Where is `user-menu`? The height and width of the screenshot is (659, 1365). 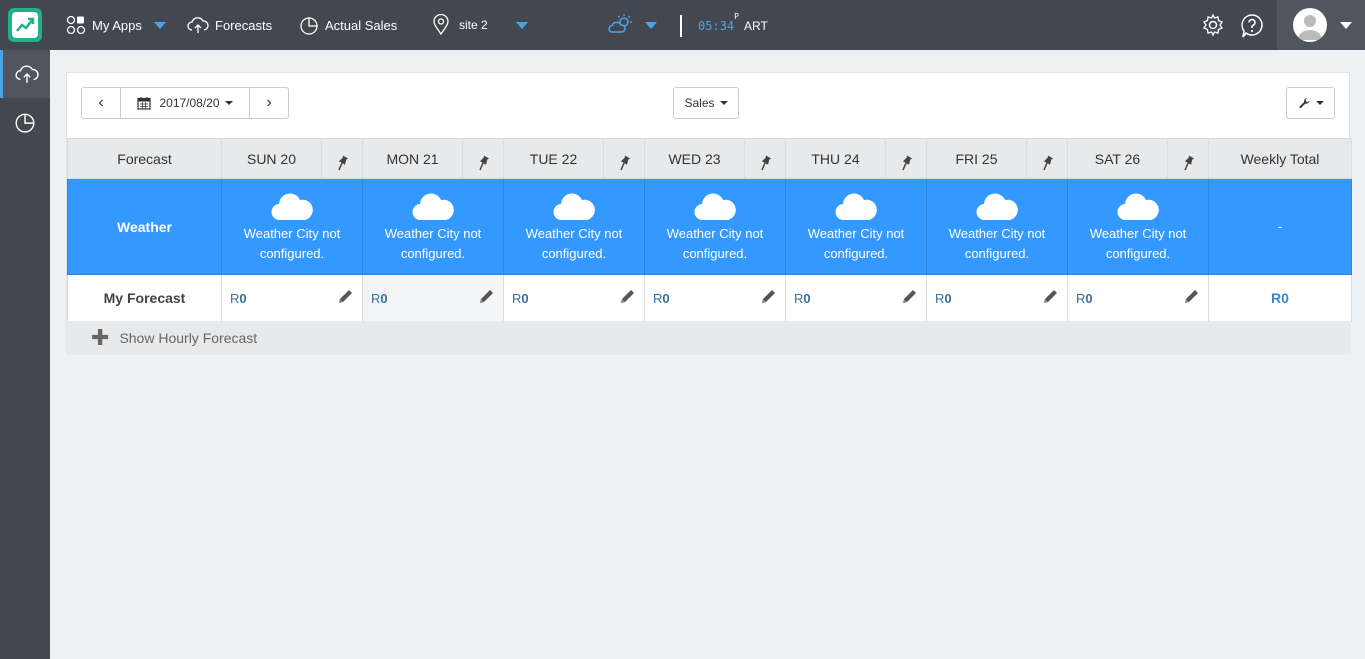 user-menu is located at coordinates (1321, 25).